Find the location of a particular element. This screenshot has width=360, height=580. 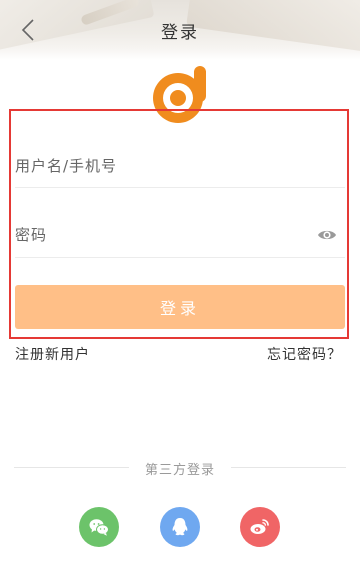

register-link: 注册新用户 is located at coordinates (52, 354).